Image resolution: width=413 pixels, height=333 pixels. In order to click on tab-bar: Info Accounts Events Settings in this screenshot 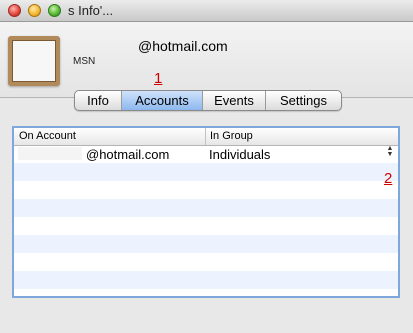, I will do `click(208, 100)`.